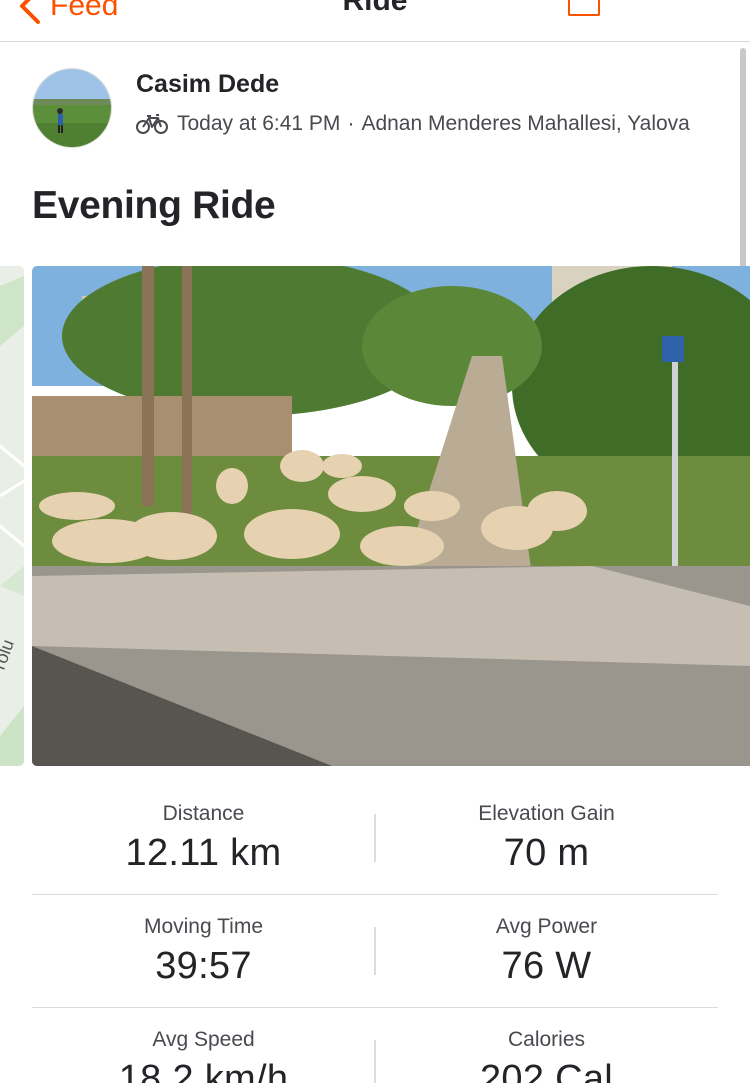 This screenshot has height=1083, width=750. Describe the element at coordinates (546, 853) in the screenshot. I see `stat-value: 70 m` at that location.